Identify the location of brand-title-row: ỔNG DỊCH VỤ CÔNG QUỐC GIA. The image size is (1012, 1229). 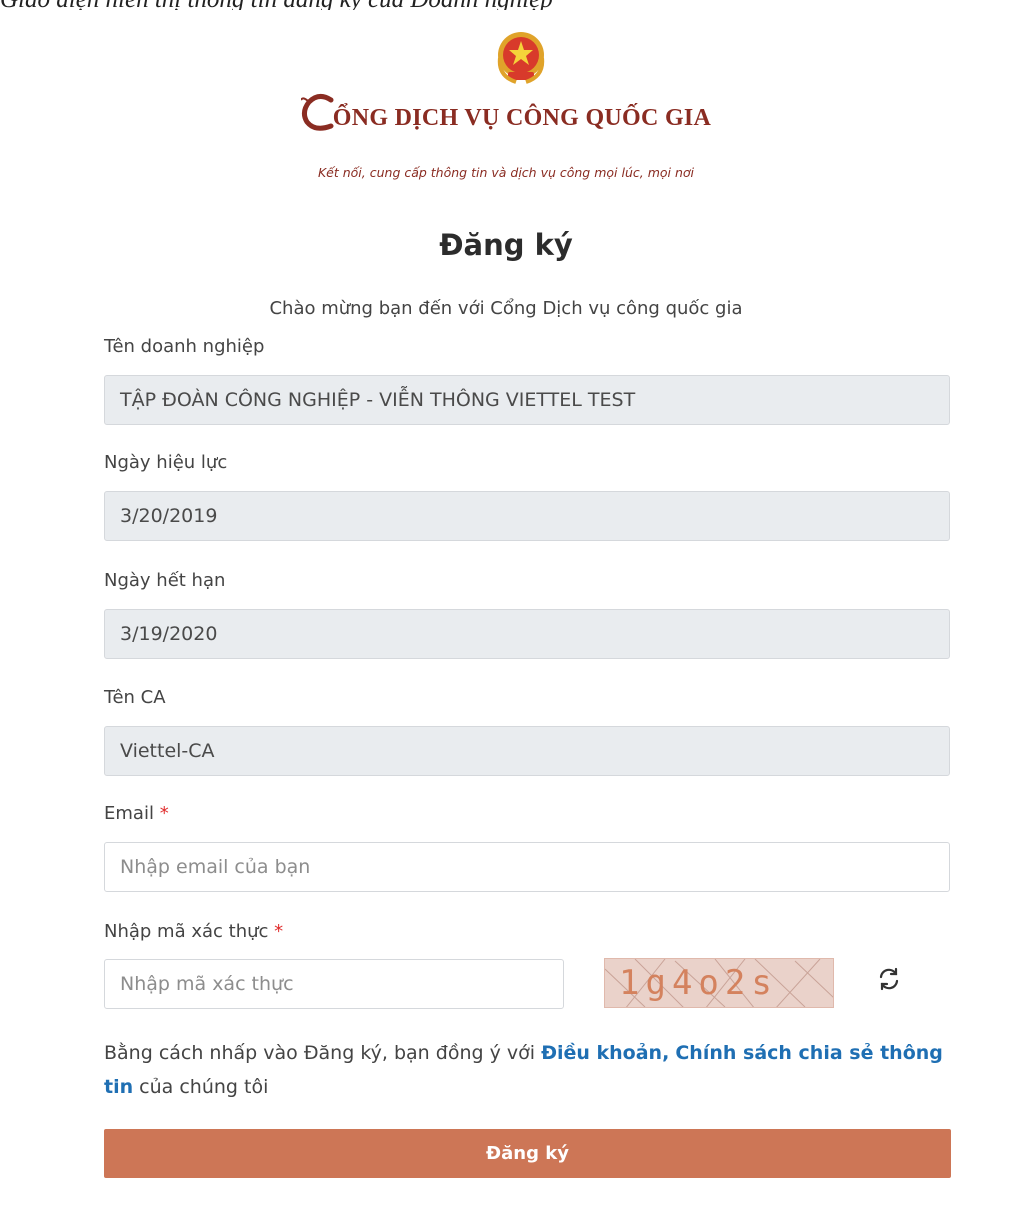
(506, 114).